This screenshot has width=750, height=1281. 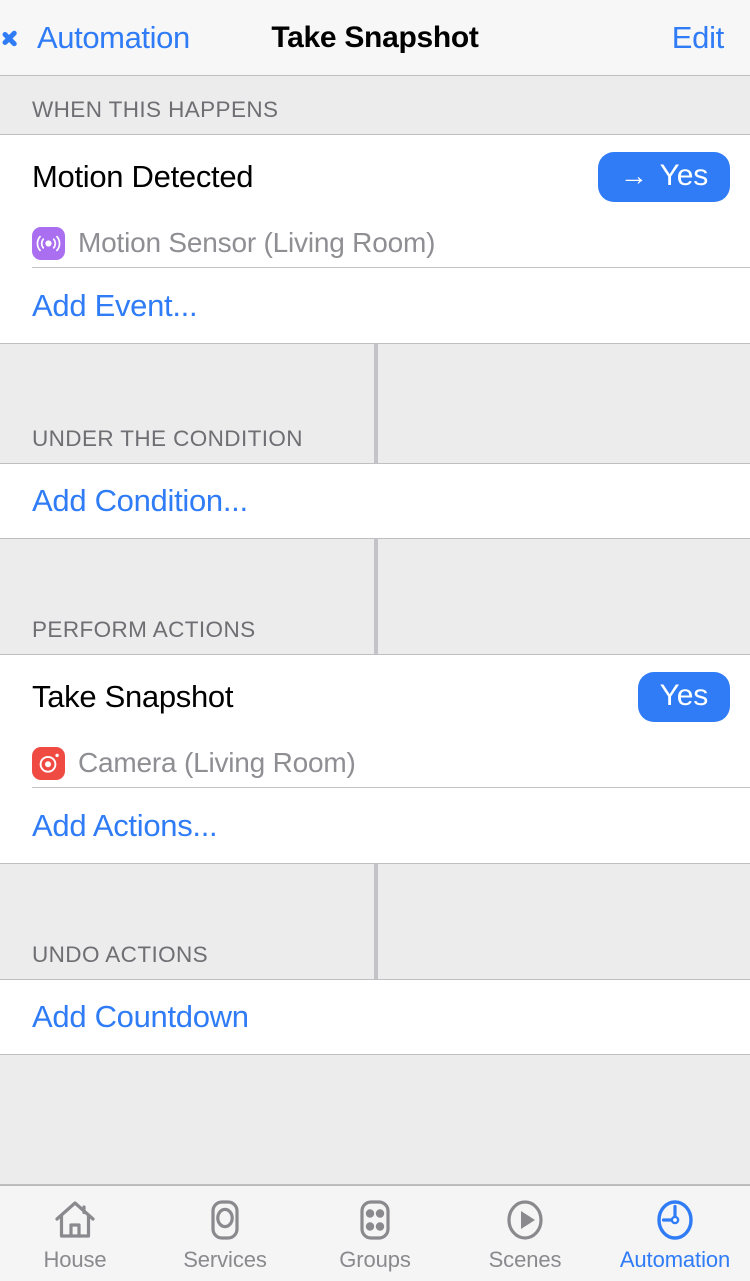 I want to click on section-header-undo-actions: UNDO ACTIONS, so click(x=375, y=921).